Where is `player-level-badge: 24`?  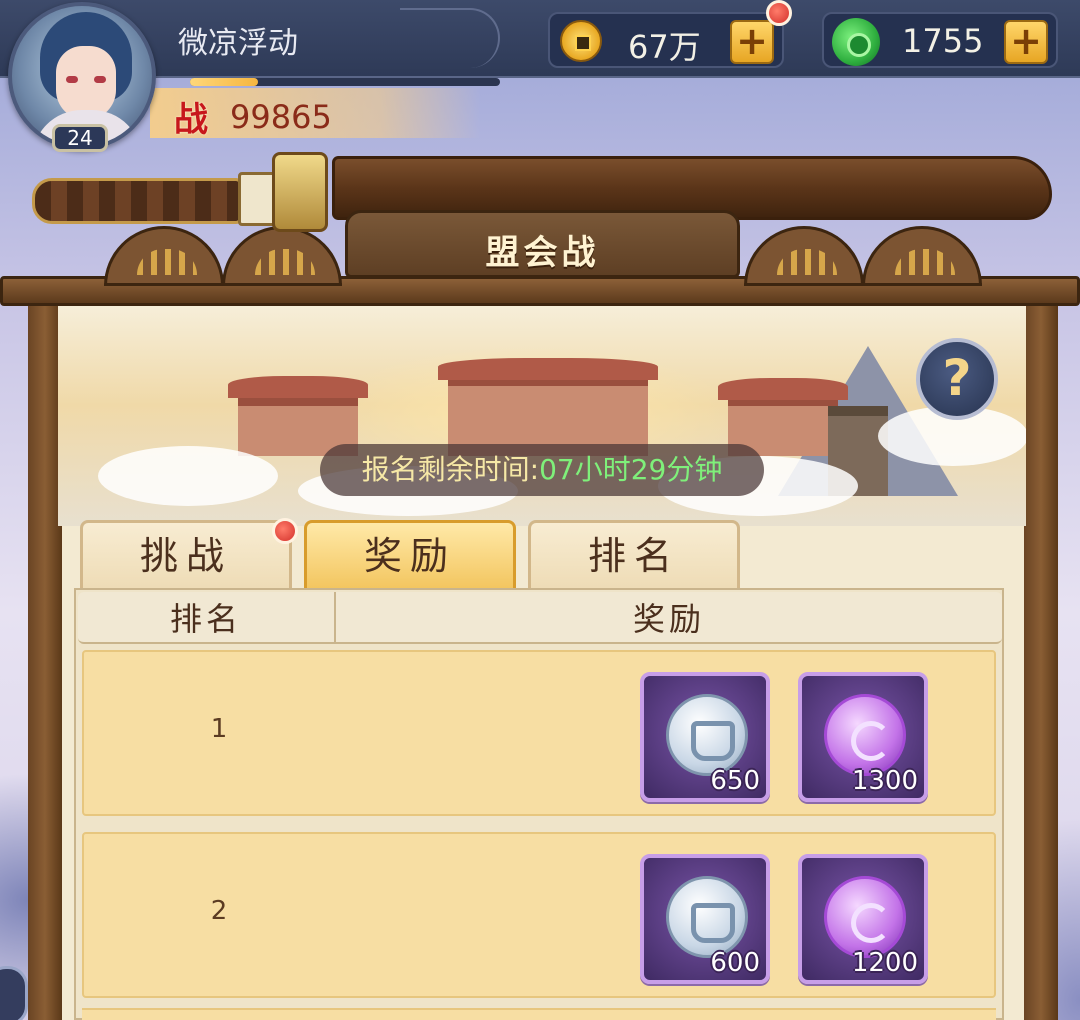
player-level-badge: 24 is located at coordinates (80, 138).